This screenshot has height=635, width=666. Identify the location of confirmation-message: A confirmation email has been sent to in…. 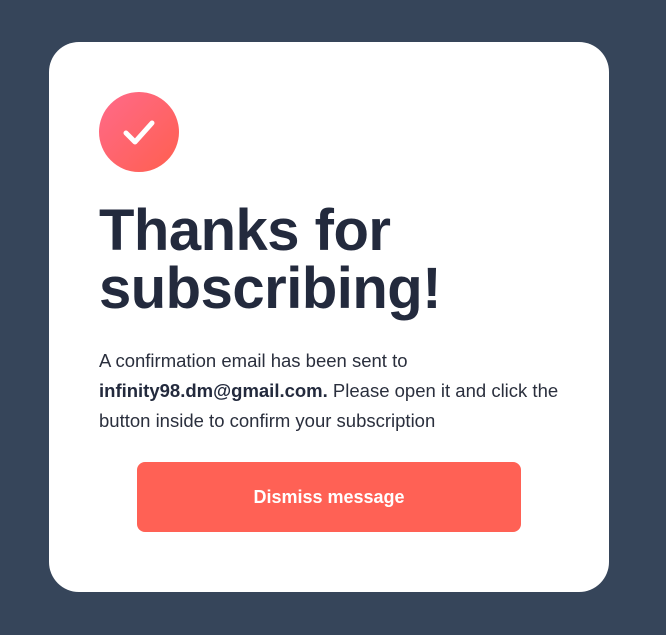
(329, 391).